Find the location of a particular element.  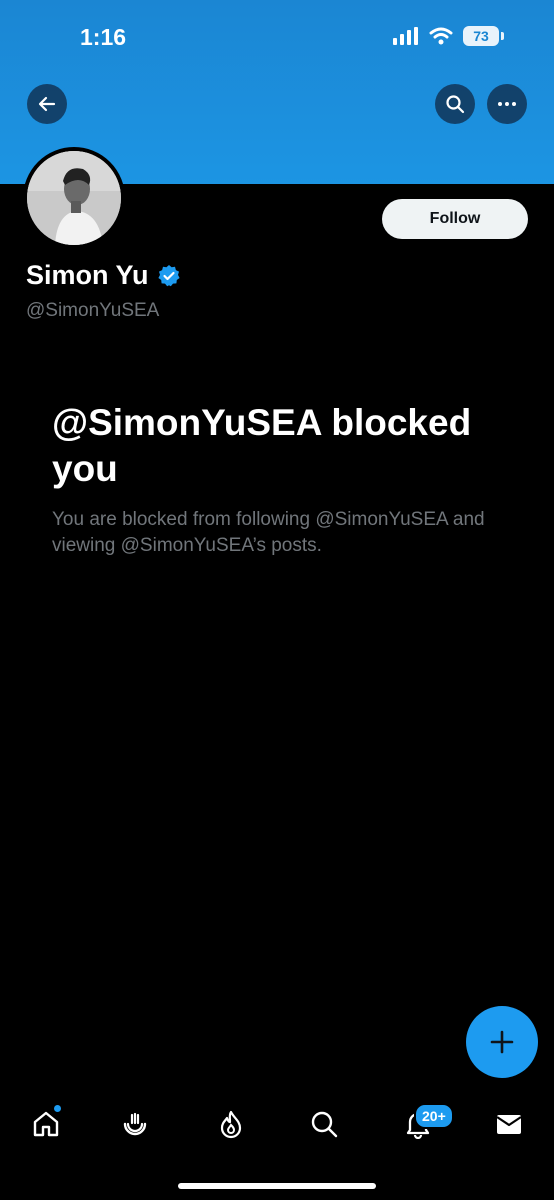

avatar-photo is located at coordinates (74, 198).